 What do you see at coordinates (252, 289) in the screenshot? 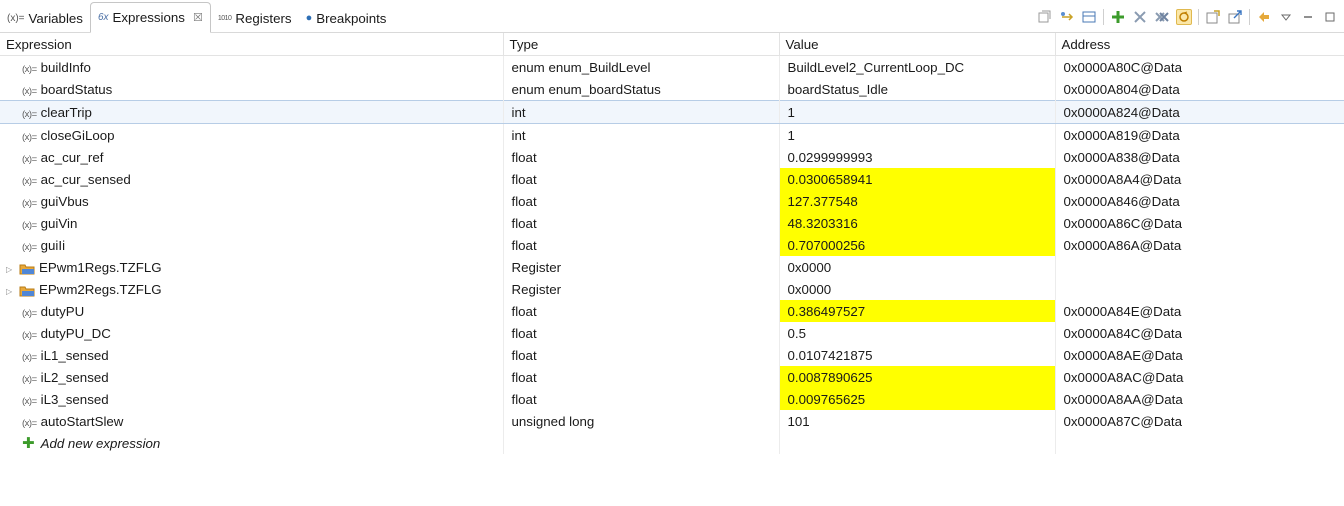
I see `expression-cell: ▷ EPwm2Regs.TZFLG` at bounding box center [252, 289].